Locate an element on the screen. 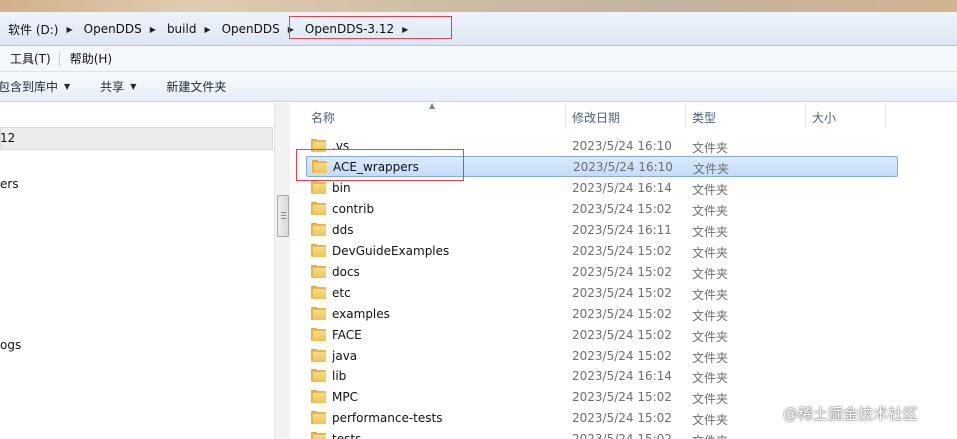 The image size is (957, 439). file-name: dds is located at coordinates (343, 229).